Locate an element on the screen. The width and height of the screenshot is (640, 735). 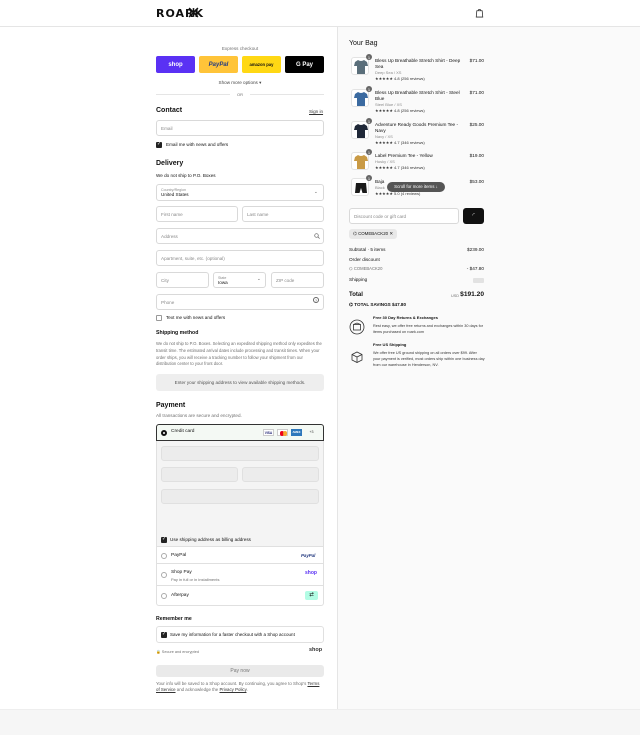
show-more-options-link: Show more options ▾ is located at coordinates (240, 83).